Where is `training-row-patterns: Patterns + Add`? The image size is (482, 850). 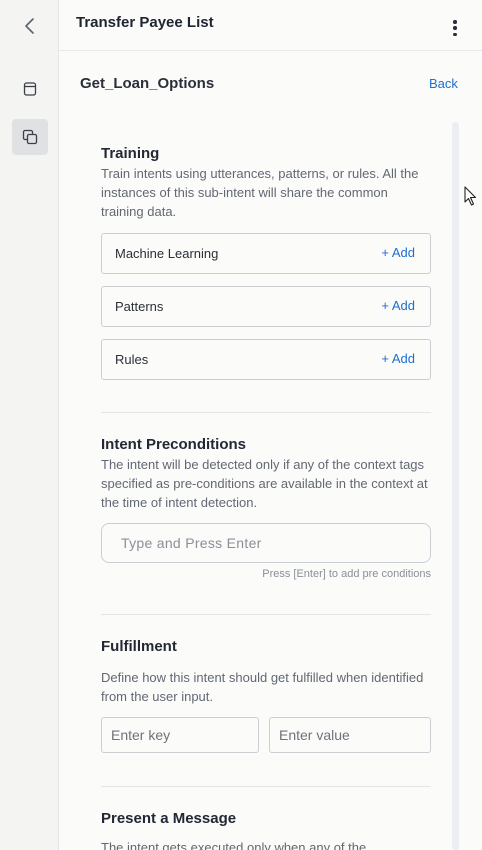
training-row-patterns: Patterns + Add is located at coordinates (266, 306).